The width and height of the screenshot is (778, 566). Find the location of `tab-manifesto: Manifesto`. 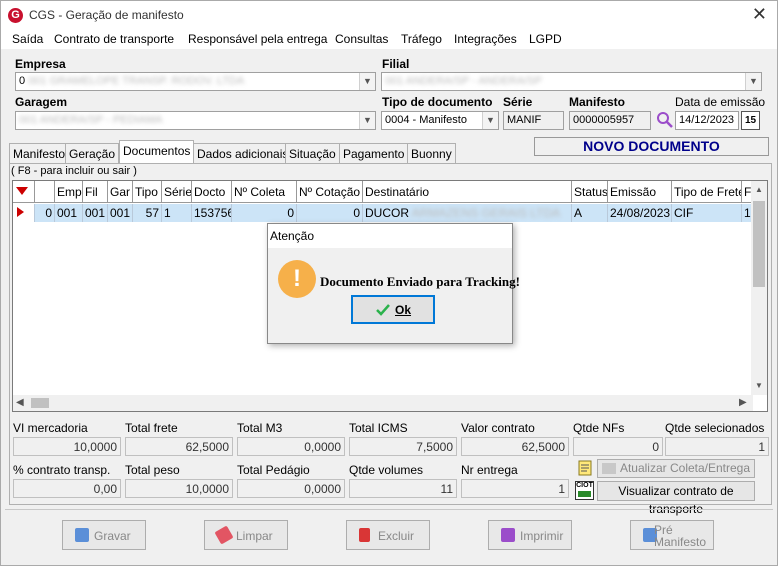

tab-manifesto: Manifesto is located at coordinates (39, 153).